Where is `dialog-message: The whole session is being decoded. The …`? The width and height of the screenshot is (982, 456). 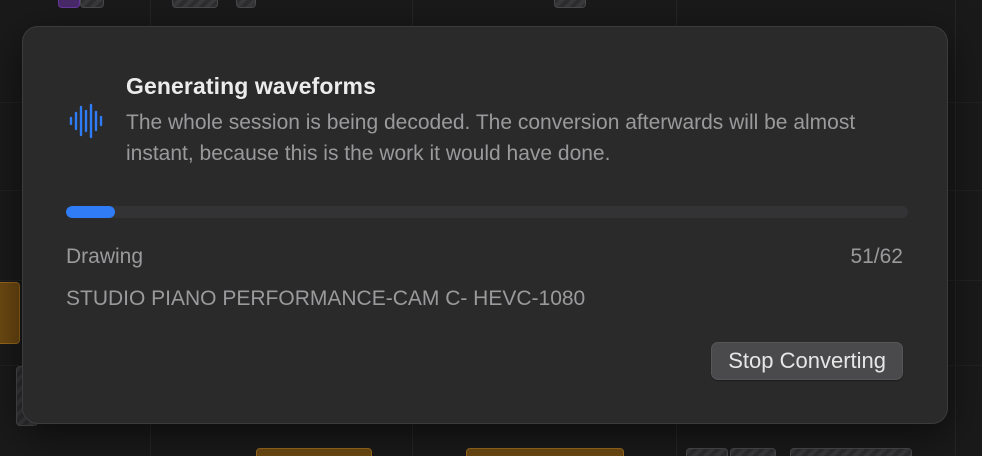 dialog-message: The whole session is being decoded. The … is located at coordinates (491, 138).